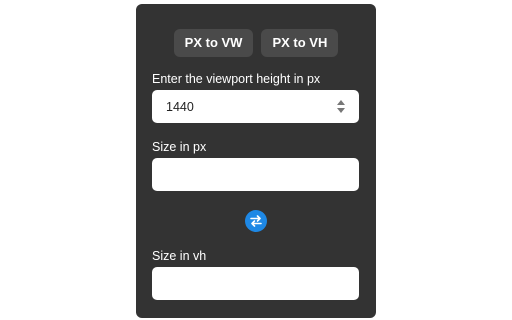  I want to click on size-px-field, so click(255, 174).